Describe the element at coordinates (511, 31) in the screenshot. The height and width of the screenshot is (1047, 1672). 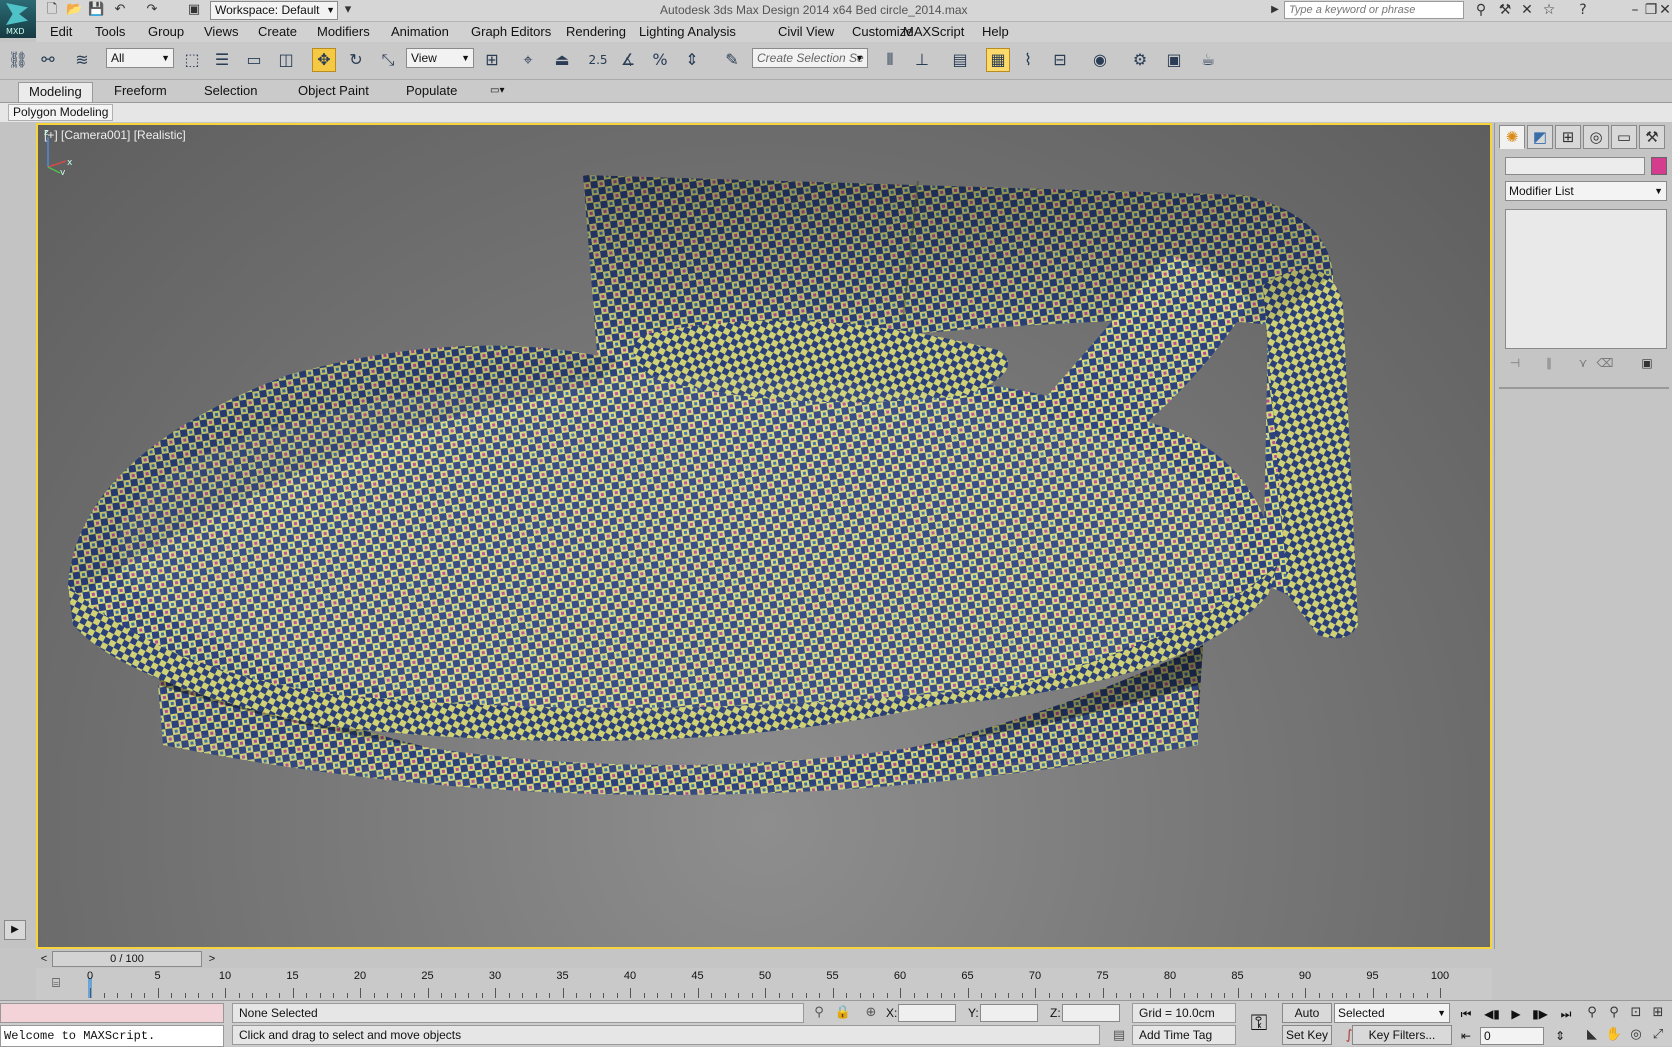
I see `menu-graph-editors: Graph Editors` at that location.